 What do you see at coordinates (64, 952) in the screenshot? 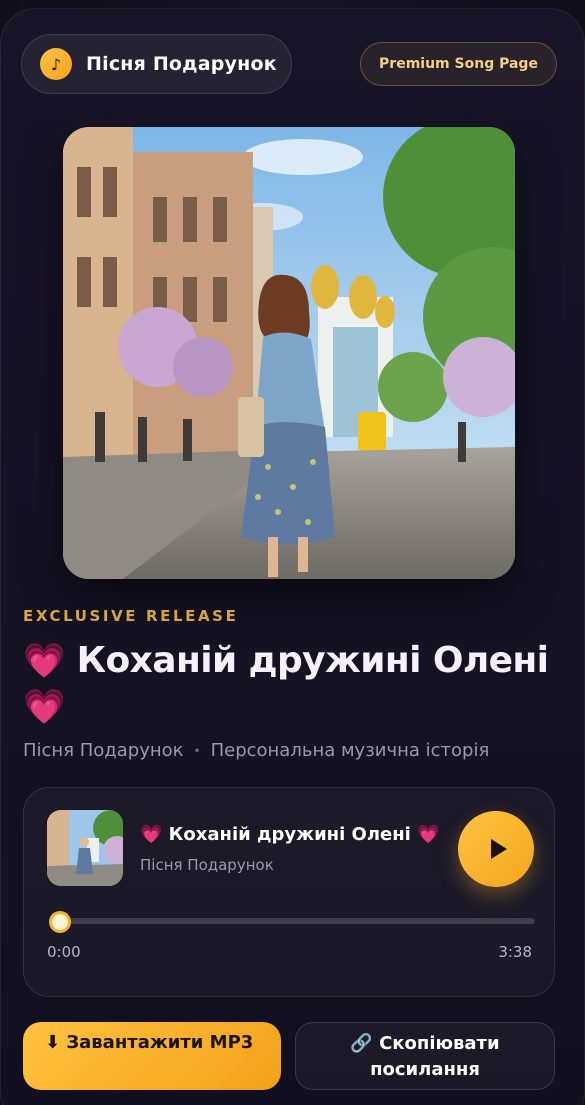
I see `current-time: 0:00` at bounding box center [64, 952].